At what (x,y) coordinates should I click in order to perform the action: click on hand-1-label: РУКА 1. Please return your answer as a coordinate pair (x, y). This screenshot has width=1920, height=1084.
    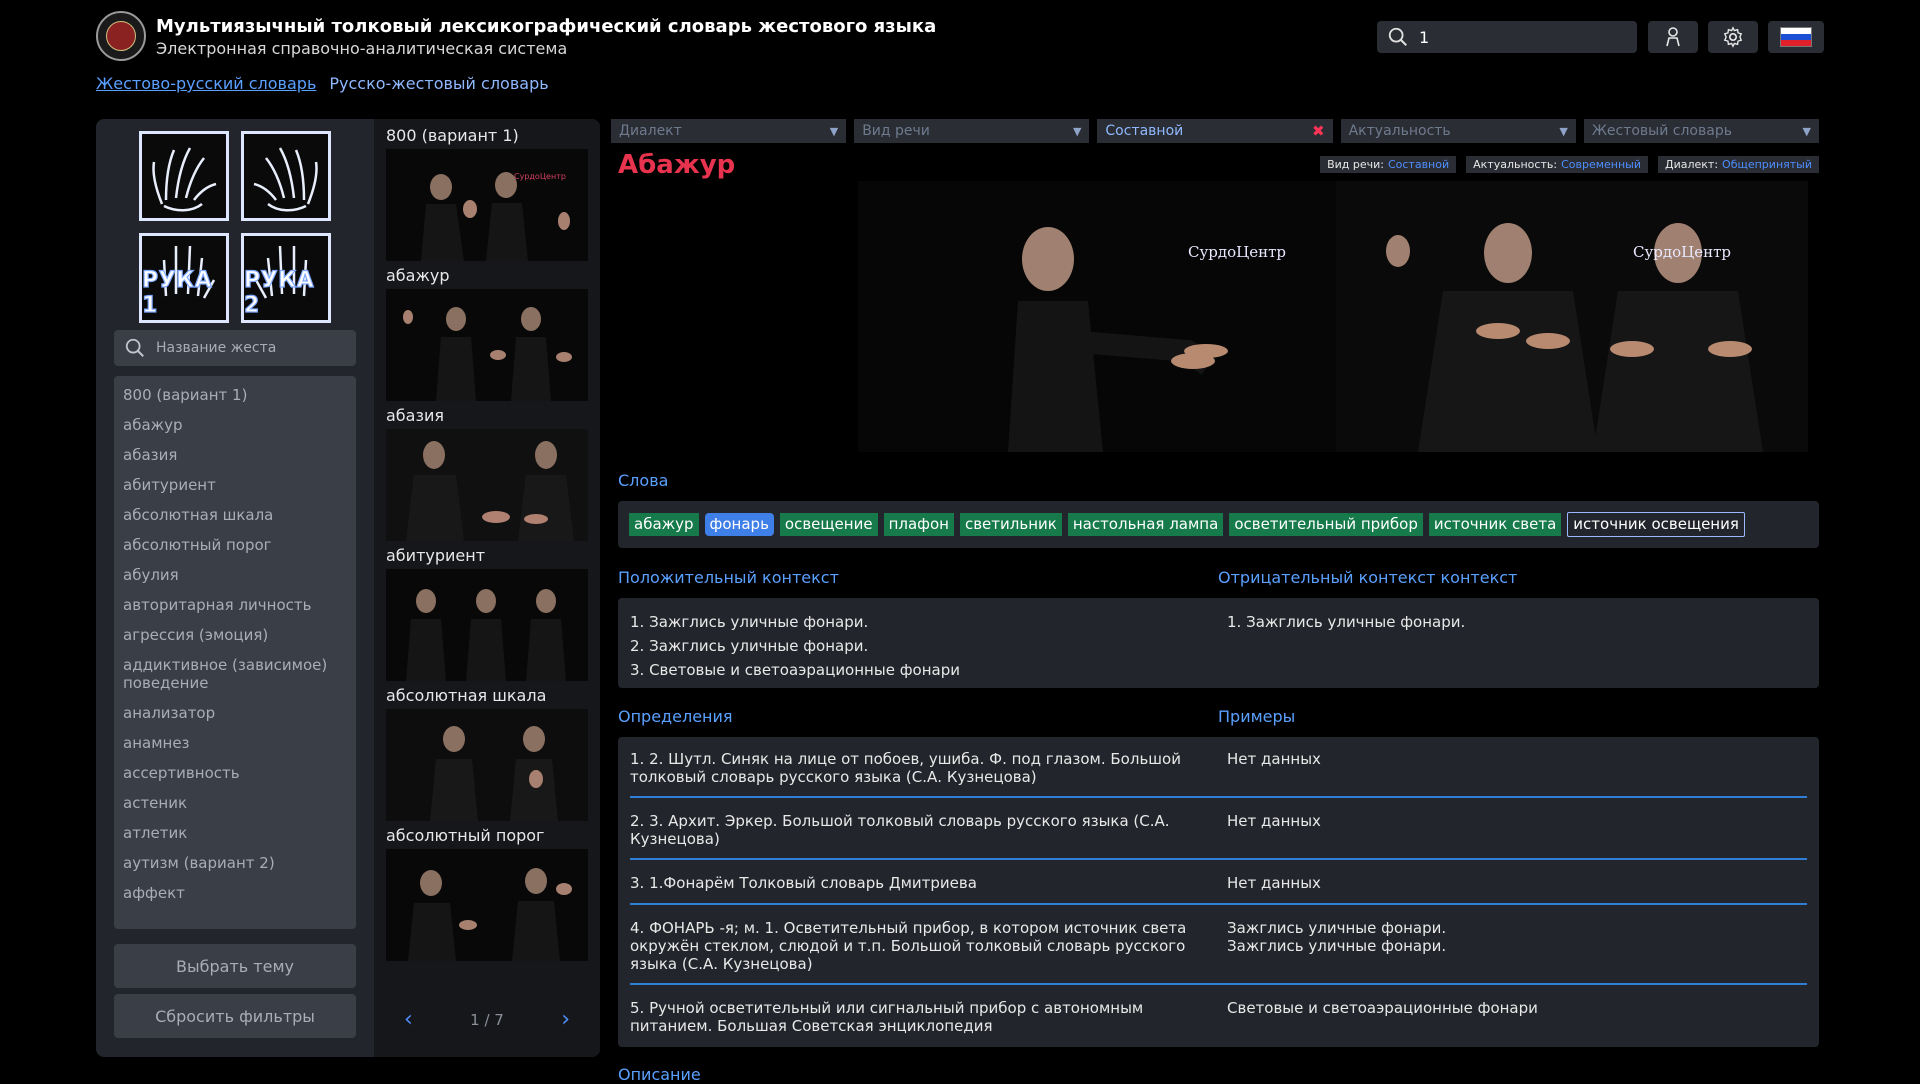
    Looking at the image, I should click on (177, 292).